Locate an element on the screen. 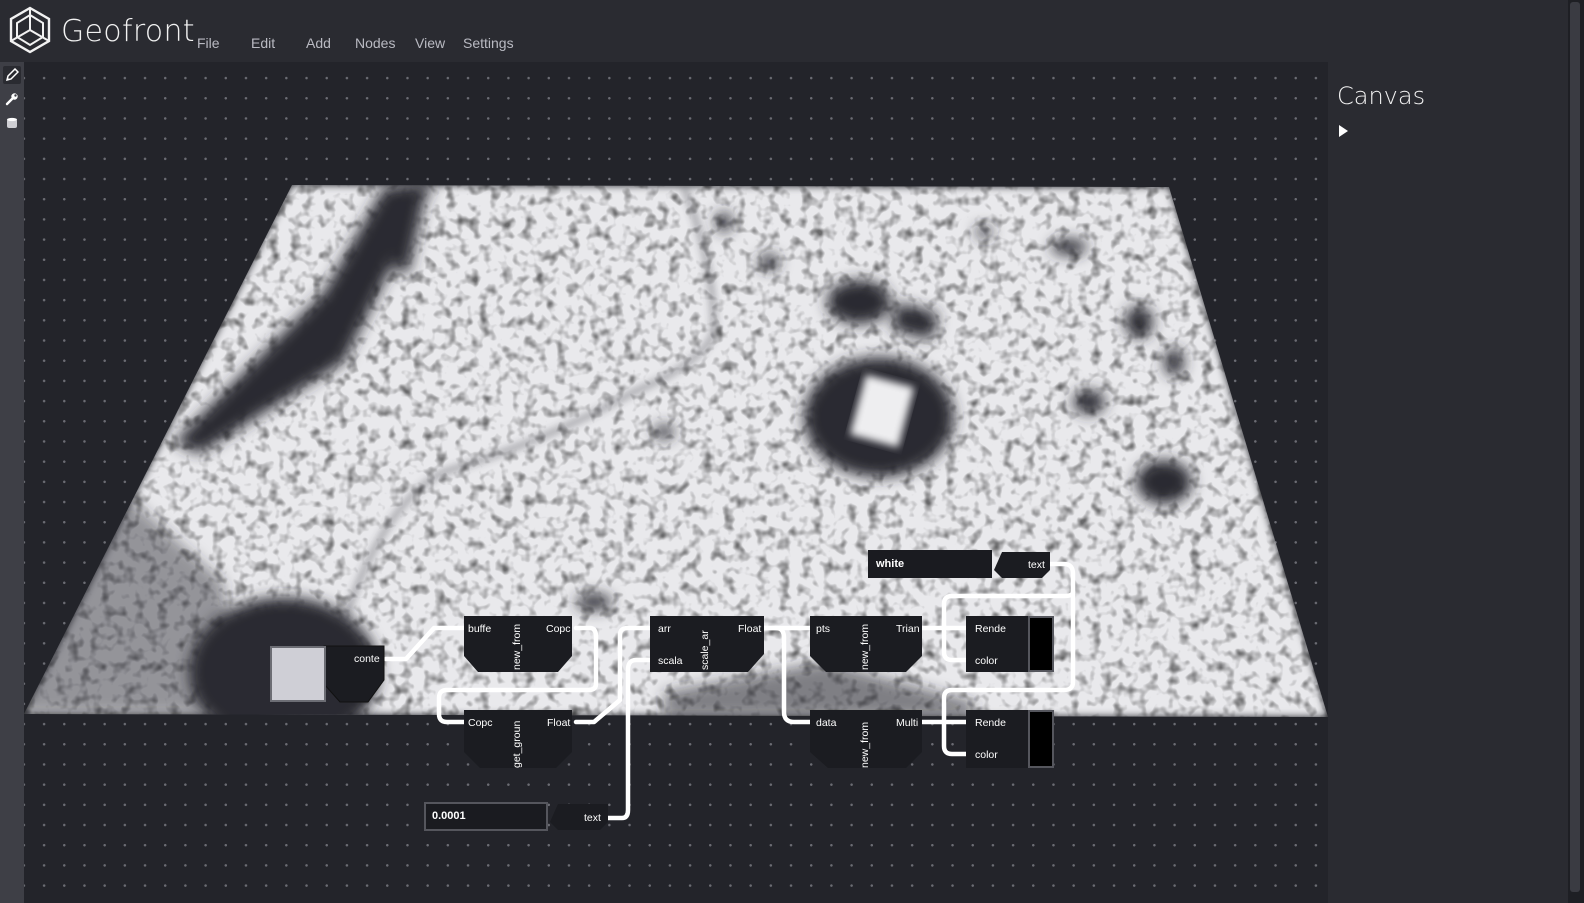  port-color-bottom: color is located at coordinates (986, 755).